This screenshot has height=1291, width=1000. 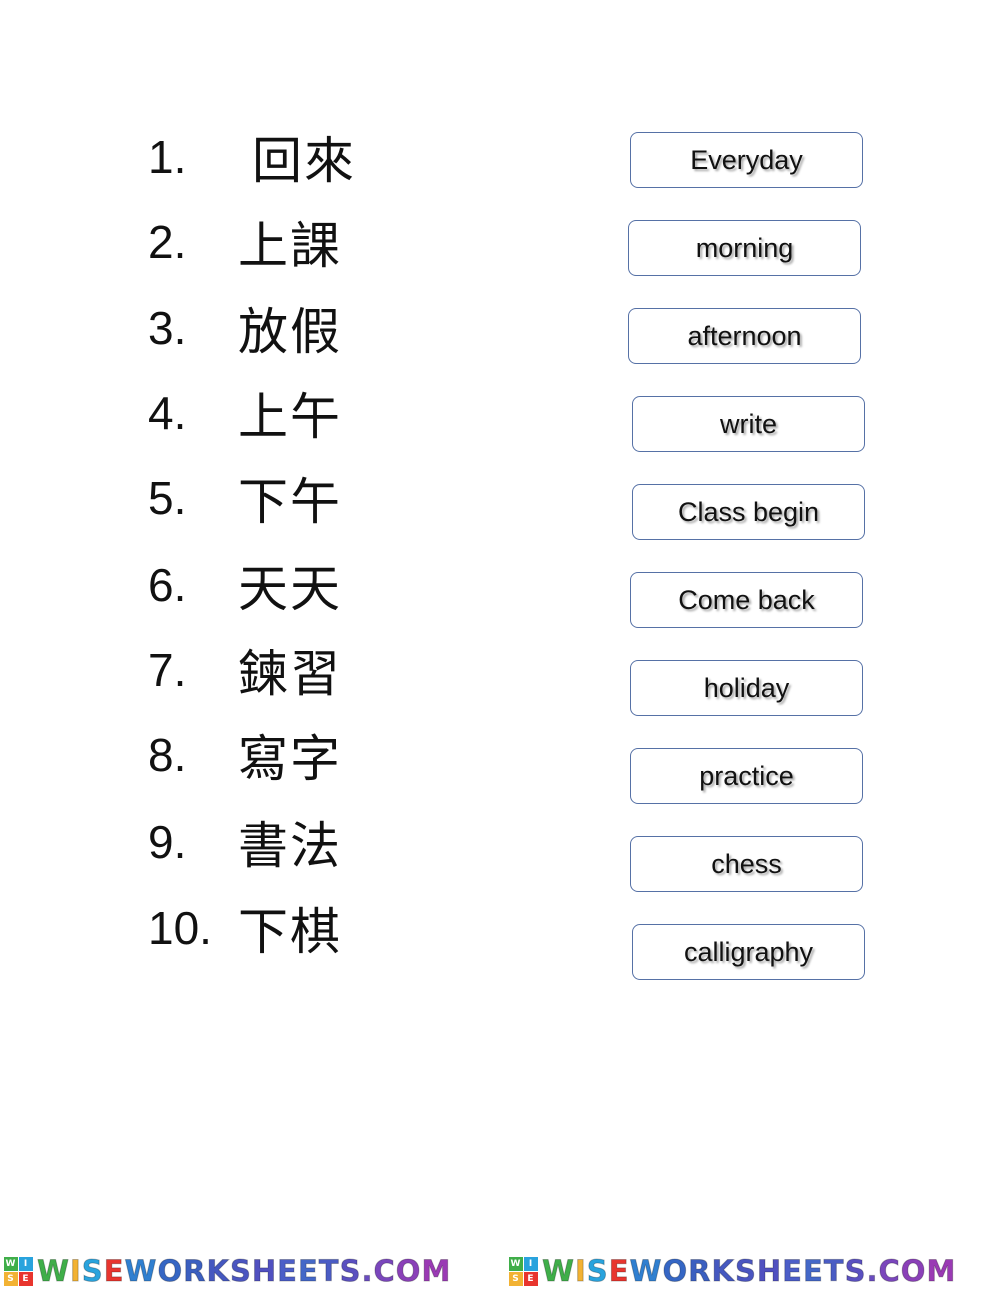 I want to click on item-number: 4., so click(x=167, y=413).